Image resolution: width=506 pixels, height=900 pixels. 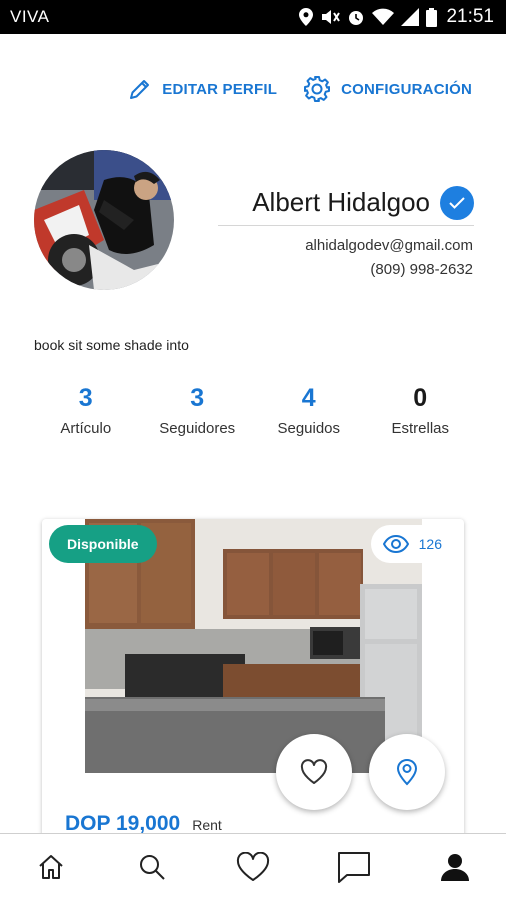 What do you see at coordinates (207, 825) in the screenshot?
I see `listing-type: Rent` at bounding box center [207, 825].